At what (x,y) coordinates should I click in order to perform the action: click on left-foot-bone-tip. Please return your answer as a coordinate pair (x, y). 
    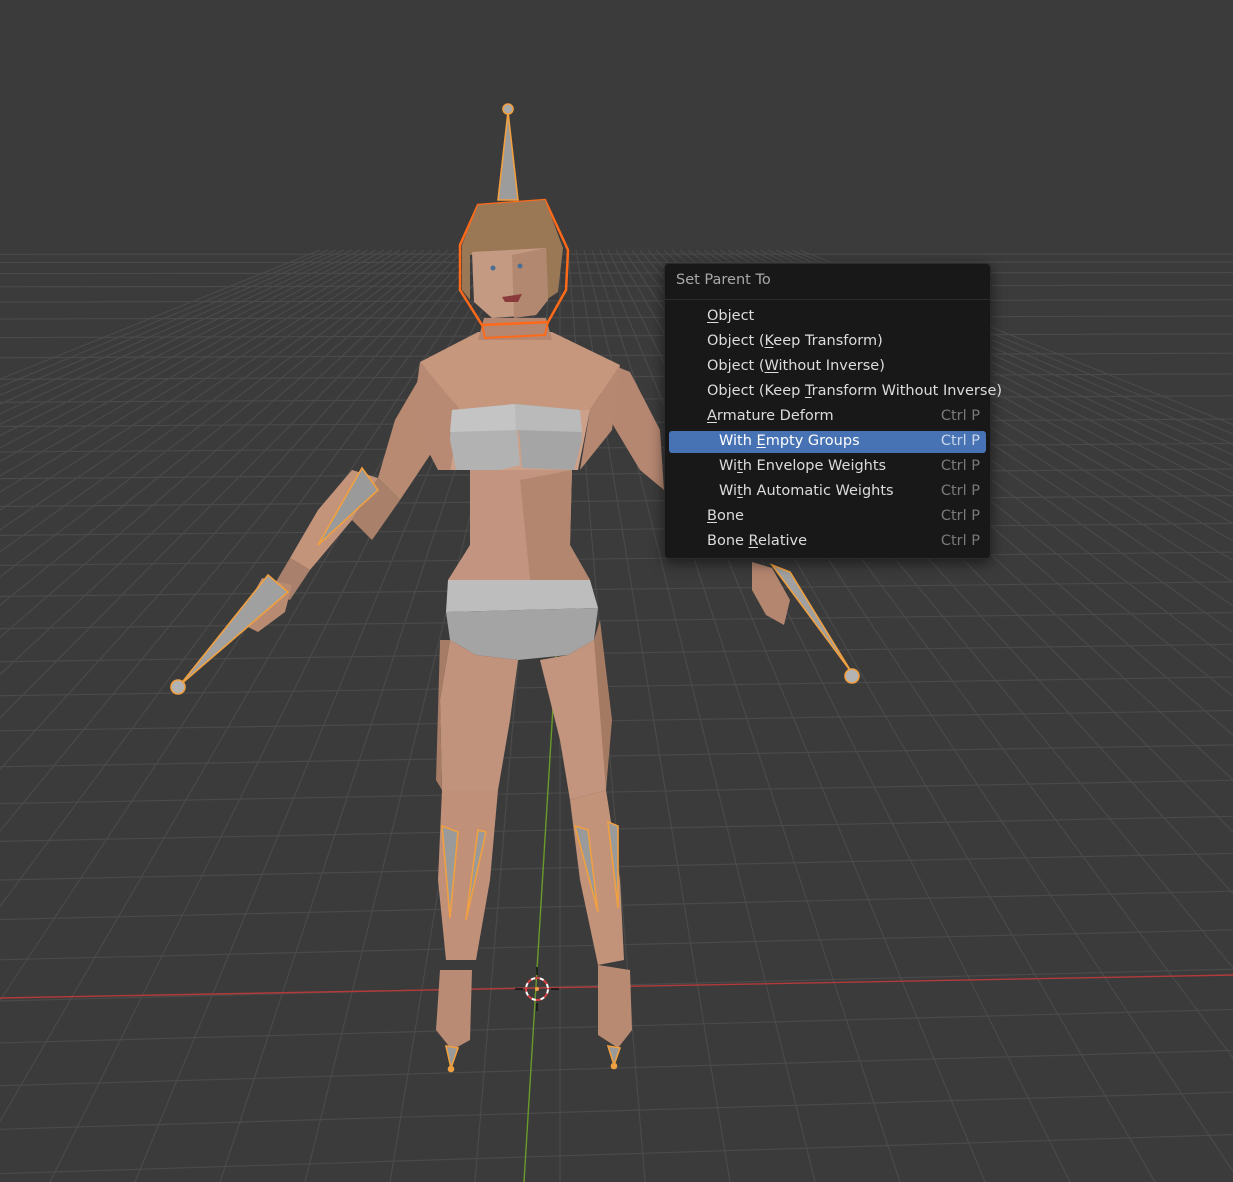
    Looking at the image, I should click on (451, 1069).